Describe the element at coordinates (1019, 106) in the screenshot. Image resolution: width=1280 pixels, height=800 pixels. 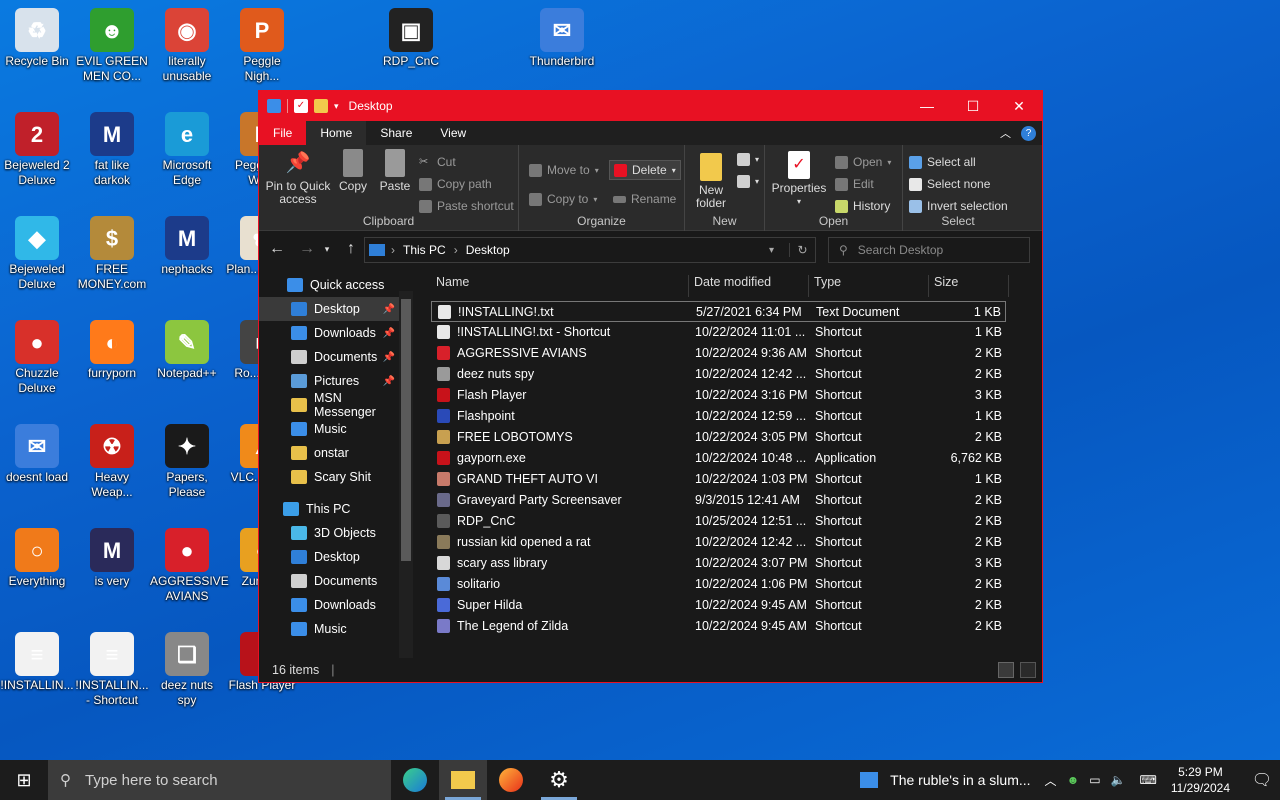
I see `close-button: ✕` at that location.